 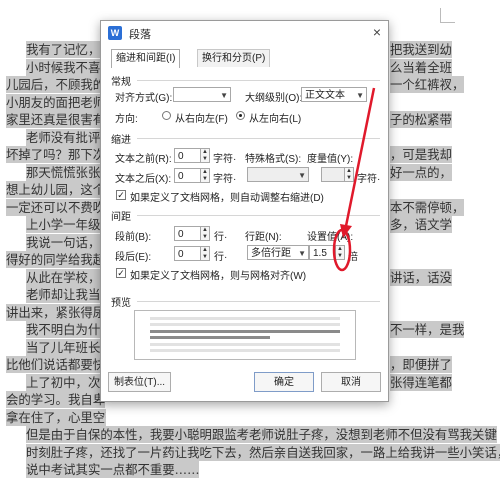 I want to click on section-indent: 缩进, so click(x=121, y=140).